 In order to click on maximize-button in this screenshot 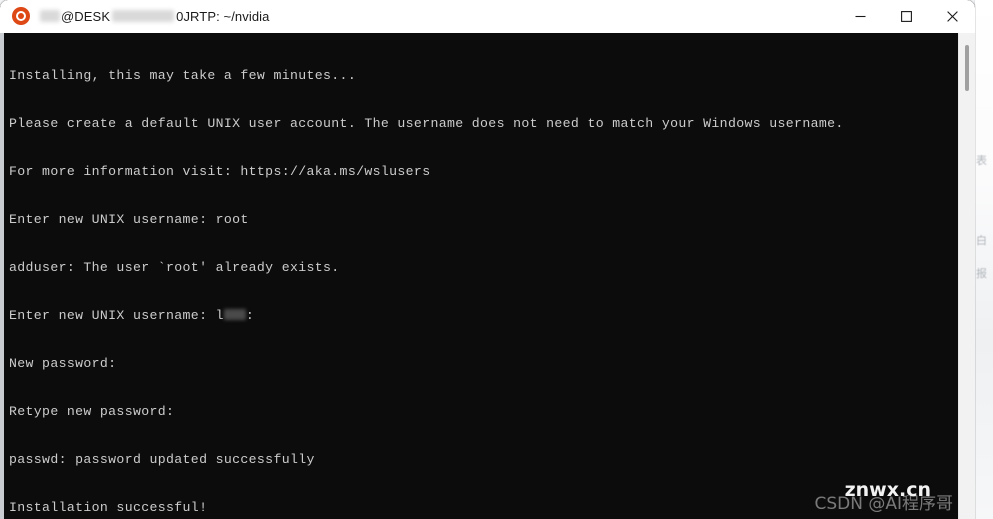, I will do `click(906, 16)`.